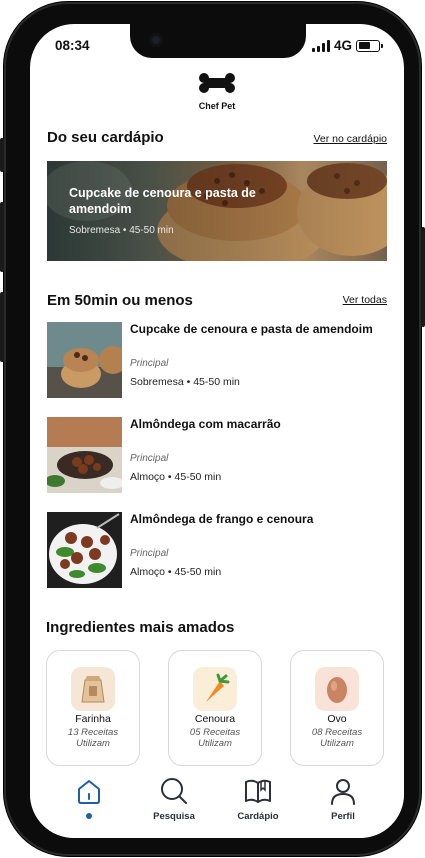 The height and width of the screenshot is (858, 425). I want to click on home-icon, so click(89, 792).